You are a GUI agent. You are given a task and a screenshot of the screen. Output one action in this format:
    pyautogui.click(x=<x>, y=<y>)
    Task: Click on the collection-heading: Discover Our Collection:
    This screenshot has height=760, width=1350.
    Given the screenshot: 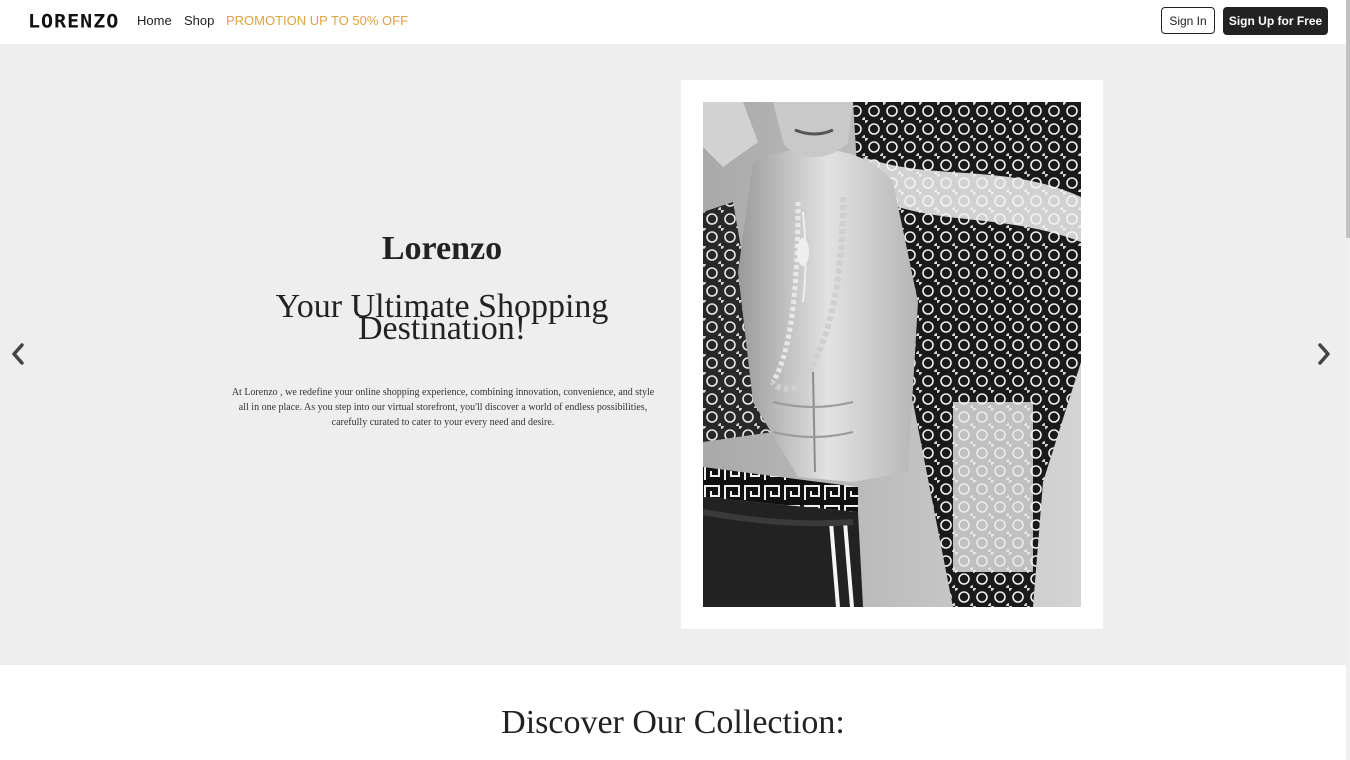 What is the action you would take?
    pyautogui.click(x=673, y=722)
    